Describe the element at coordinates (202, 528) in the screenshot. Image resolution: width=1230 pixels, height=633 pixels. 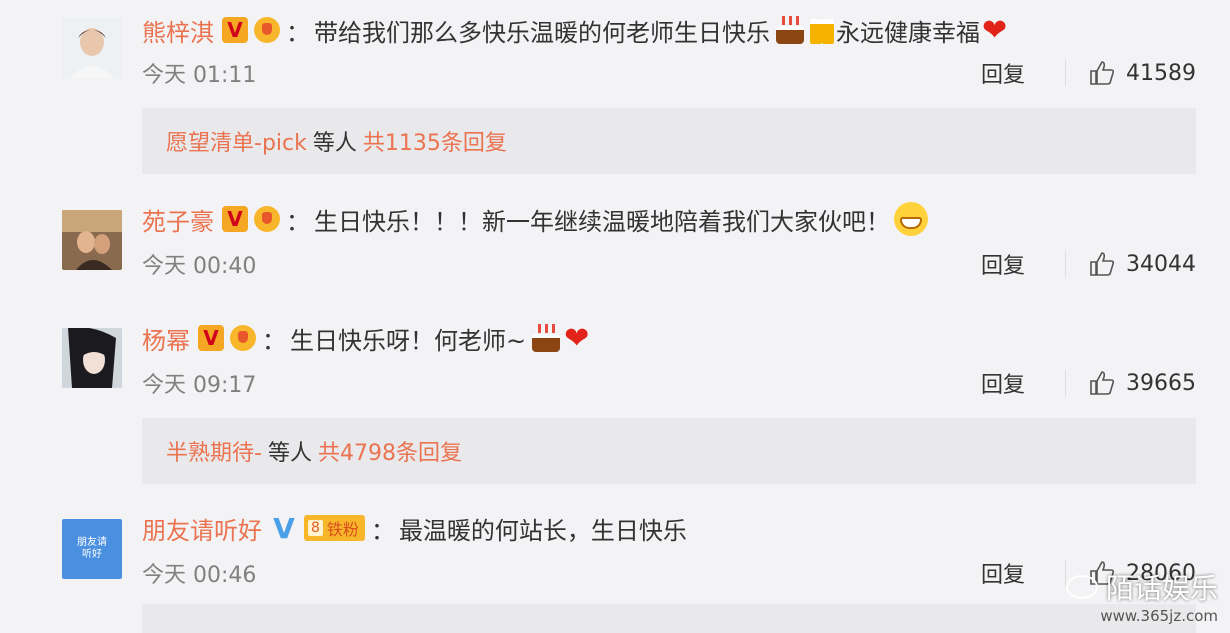
I see `username: 朋友请听好` at that location.